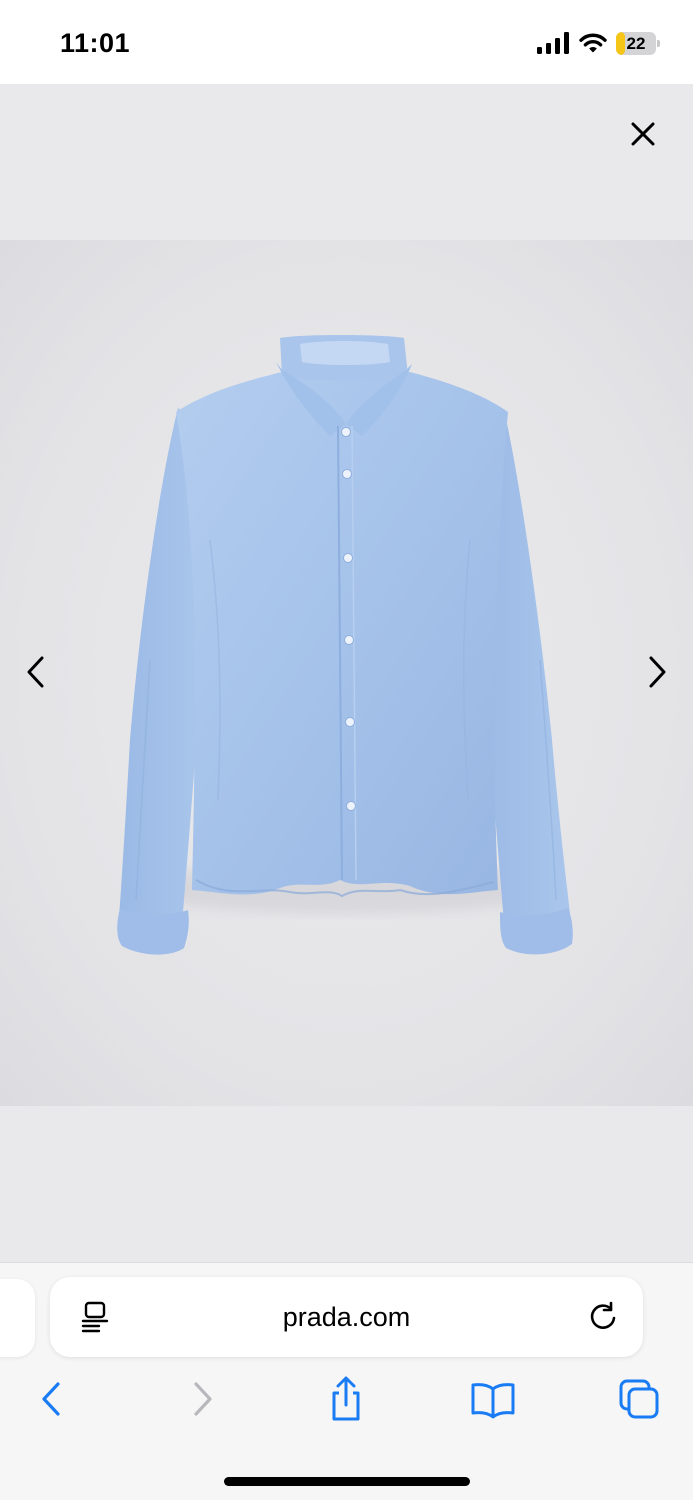 This screenshot has width=693, height=1500. What do you see at coordinates (603, 1317) in the screenshot?
I see `reload-icon` at bounding box center [603, 1317].